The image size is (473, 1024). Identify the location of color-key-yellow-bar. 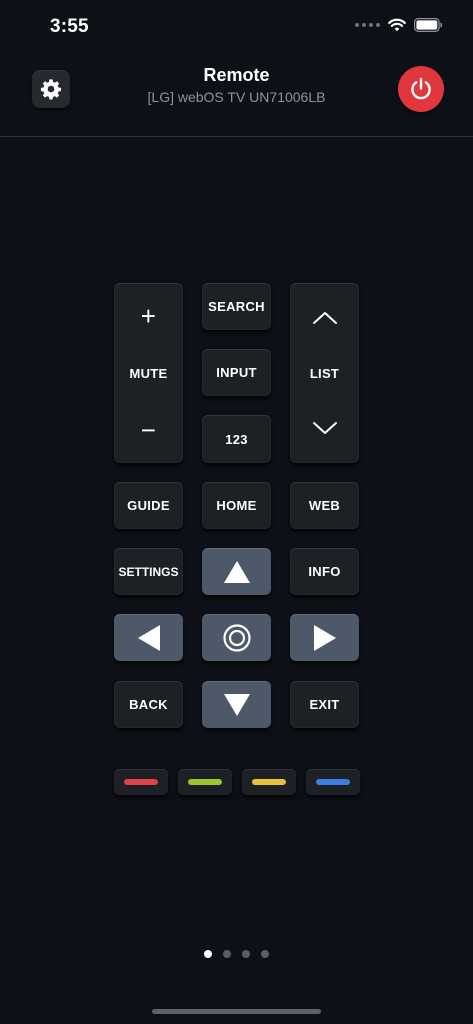
(269, 782).